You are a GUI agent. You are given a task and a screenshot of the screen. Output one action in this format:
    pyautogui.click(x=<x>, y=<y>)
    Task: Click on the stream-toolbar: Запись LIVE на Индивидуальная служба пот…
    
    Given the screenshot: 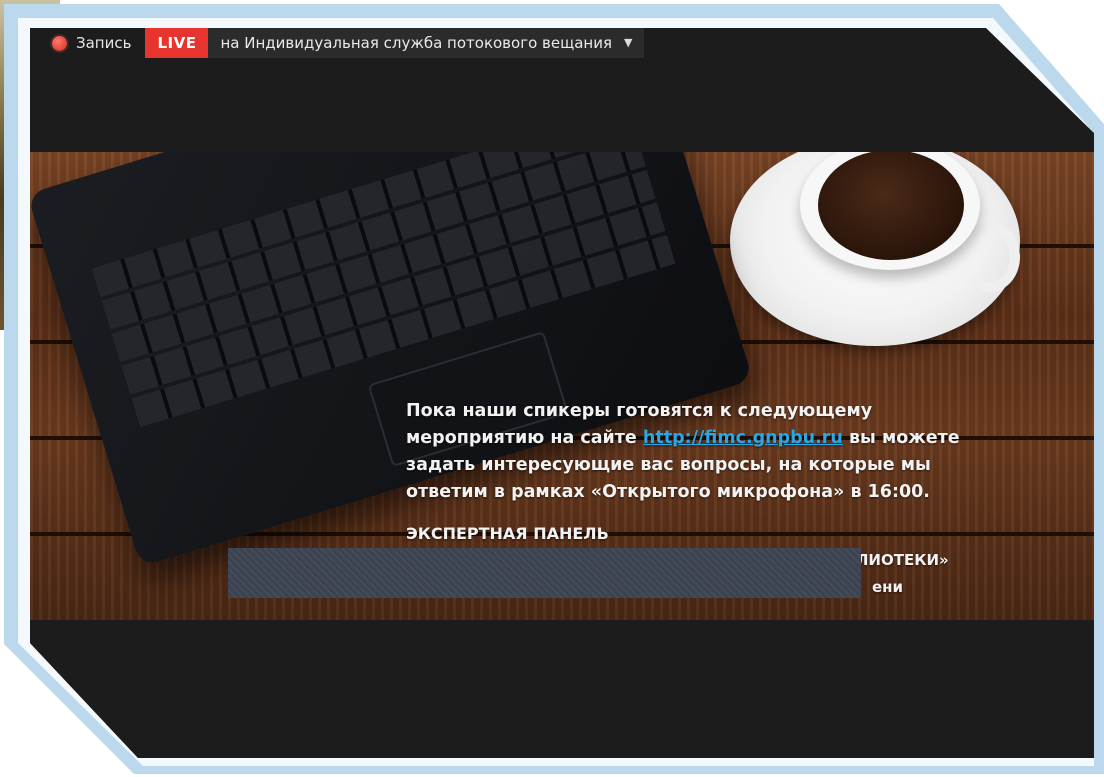 What is the action you would take?
    pyautogui.click(x=337, y=43)
    